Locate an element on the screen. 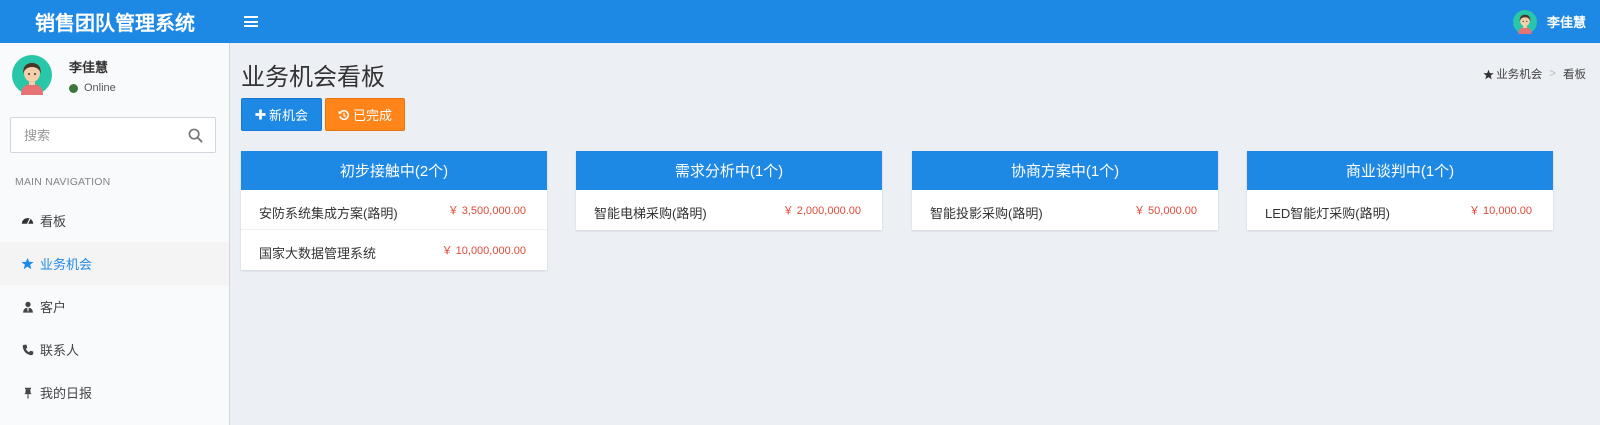  menu-toggle-icon is located at coordinates (251, 21).